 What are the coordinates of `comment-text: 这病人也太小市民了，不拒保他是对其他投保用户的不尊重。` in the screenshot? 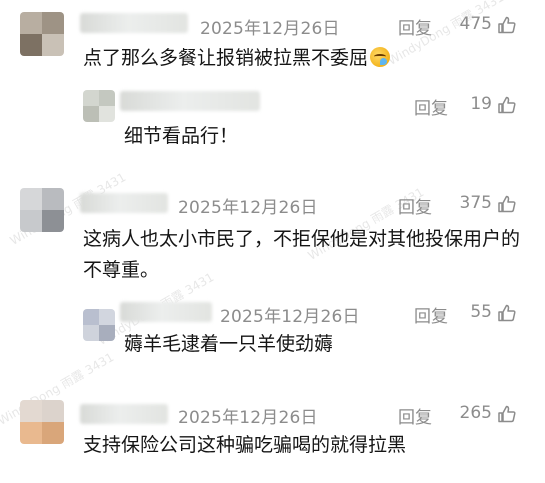 It's located at (302, 254).